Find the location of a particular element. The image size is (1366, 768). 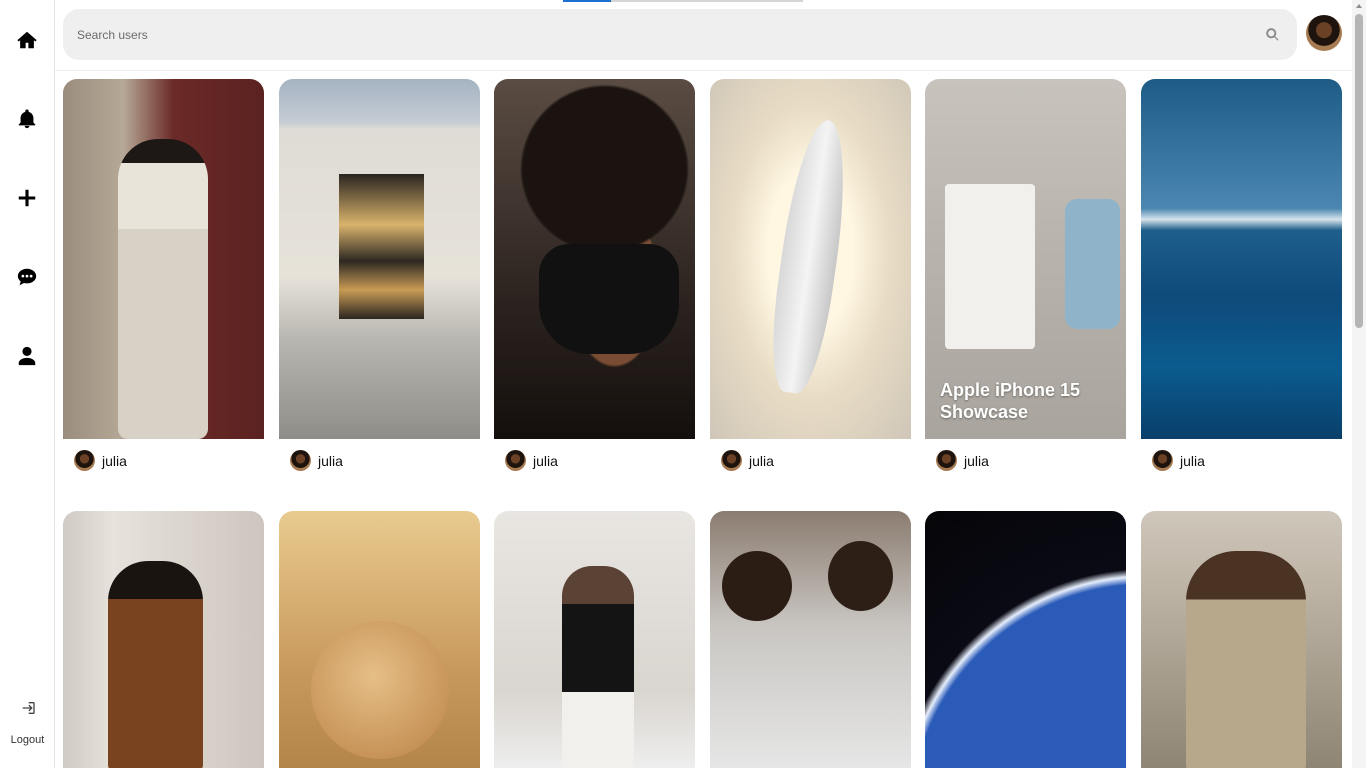

active-tab-indicator is located at coordinates (587, 1).